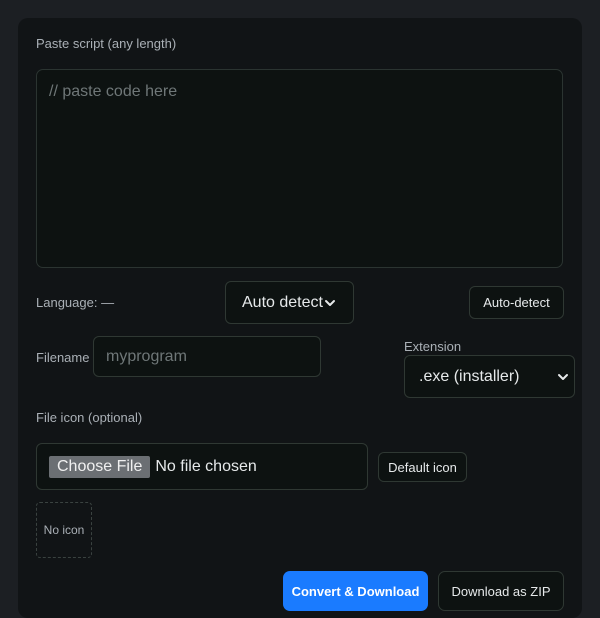 This screenshot has height=618, width=600. I want to click on extension-select: .exe (installer), so click(489, 376).